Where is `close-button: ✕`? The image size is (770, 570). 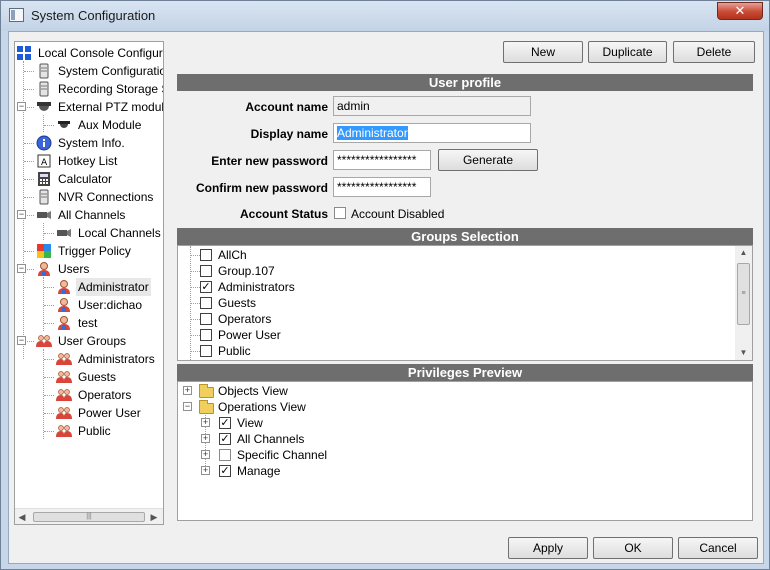 close-button: ✕ is located at coordinates (740, 11).